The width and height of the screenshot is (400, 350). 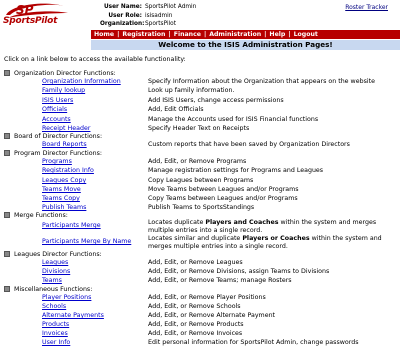 What do you see at coordinates (66, 297) in the screenshot?
I see `link-player-positions: Player Positions` at bounding box center [66, 297].